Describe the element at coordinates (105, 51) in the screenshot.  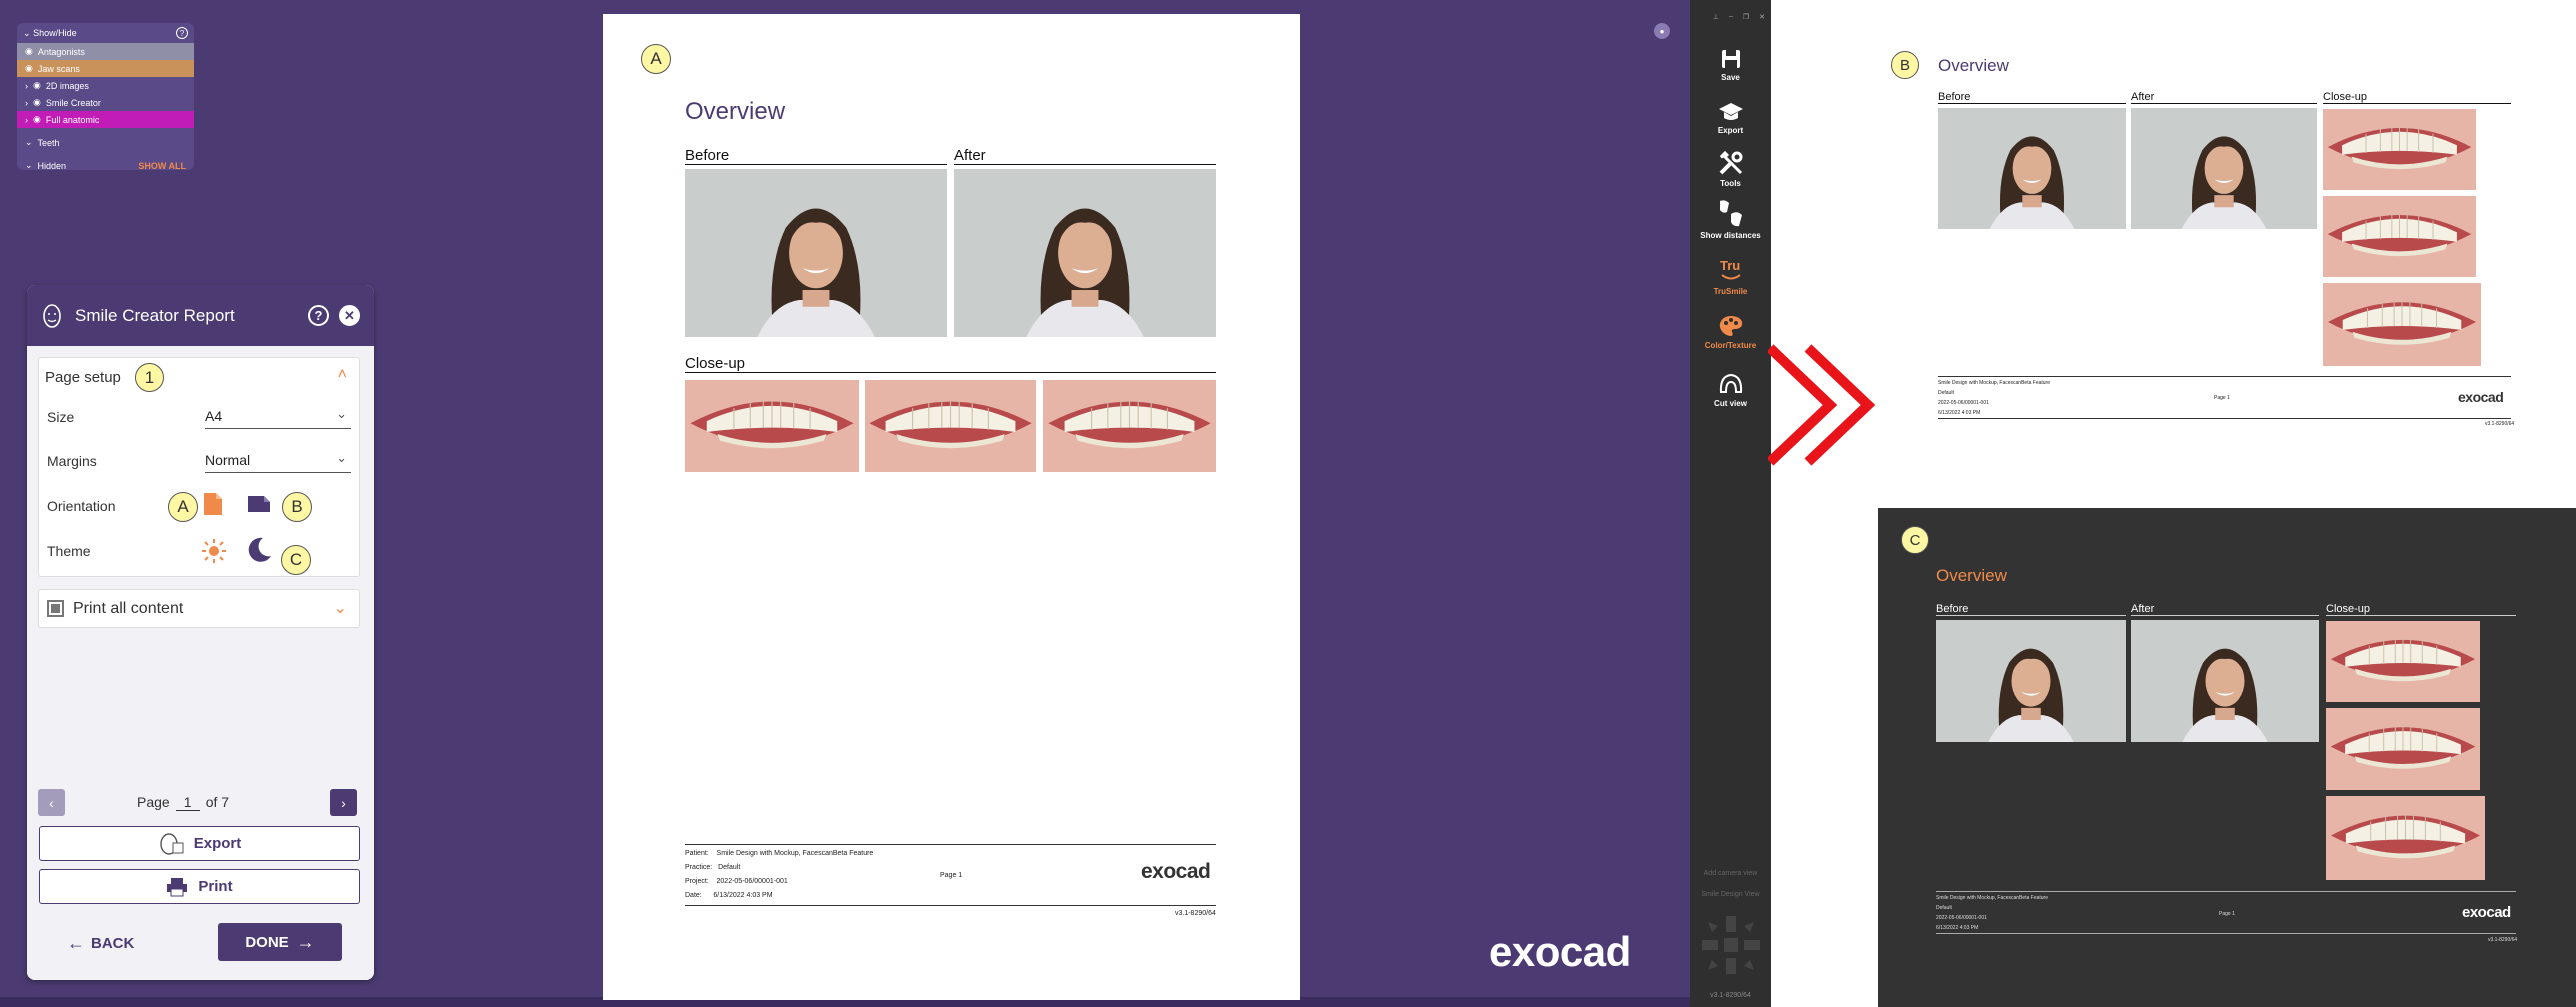
I see `show-hide-item: ◉ Antagonists` at that location.